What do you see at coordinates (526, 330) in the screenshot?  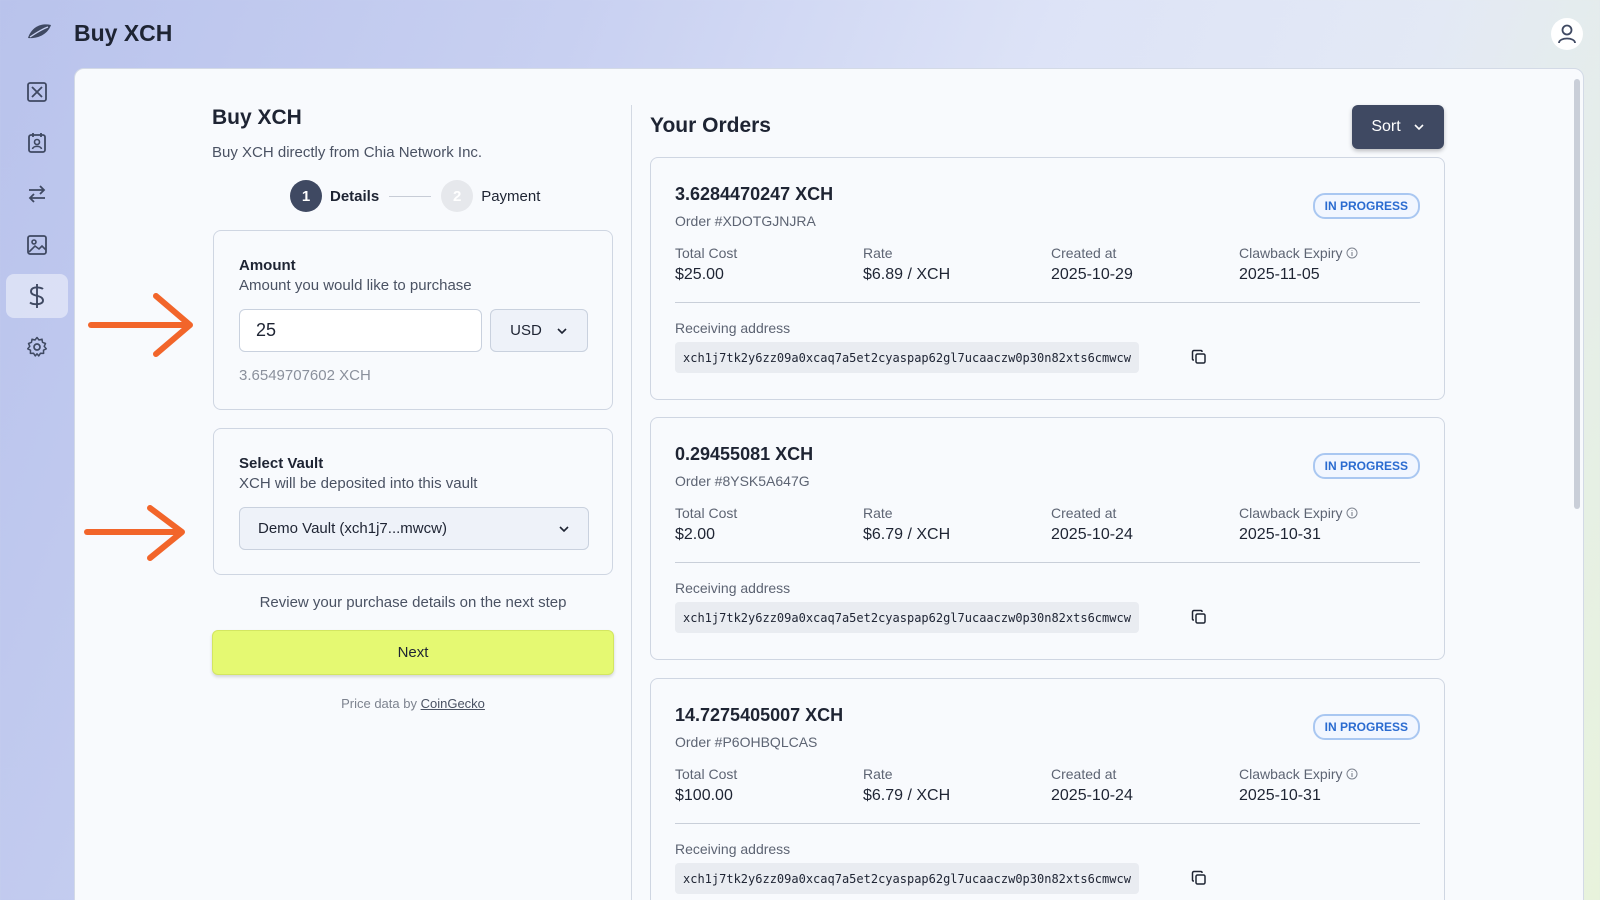 I see `currency-value: USD` at bounding box center [526, 330].